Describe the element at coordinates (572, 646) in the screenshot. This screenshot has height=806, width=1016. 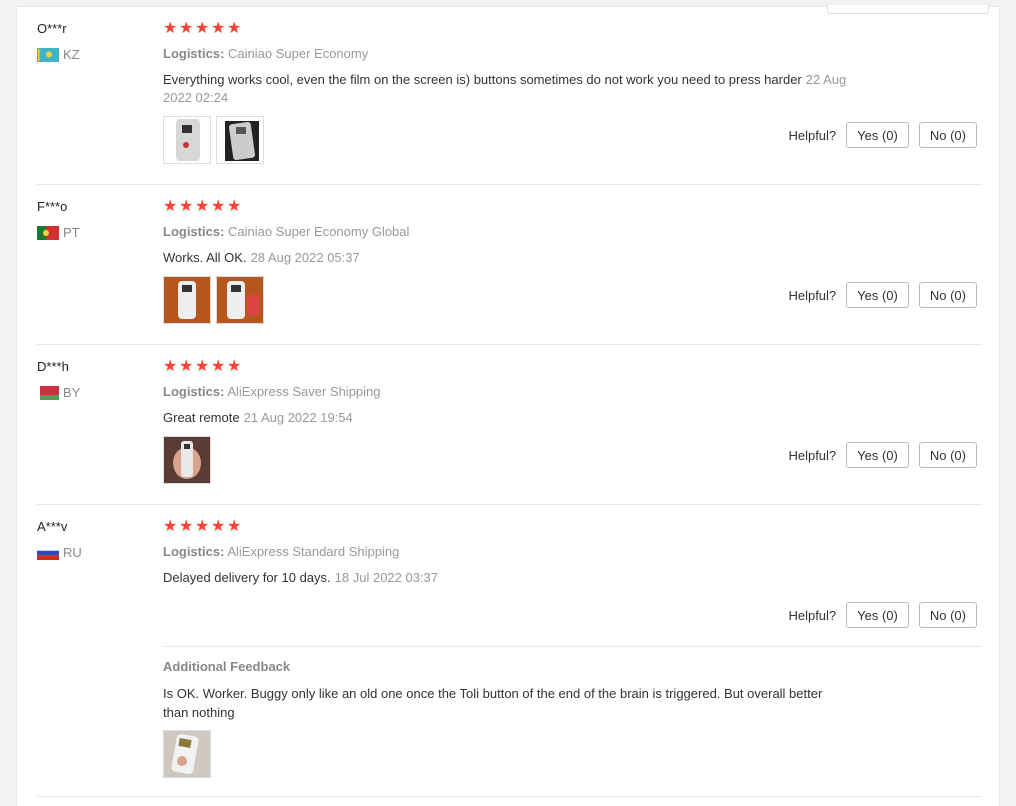
I see `additional-feedback-divider` at that location.